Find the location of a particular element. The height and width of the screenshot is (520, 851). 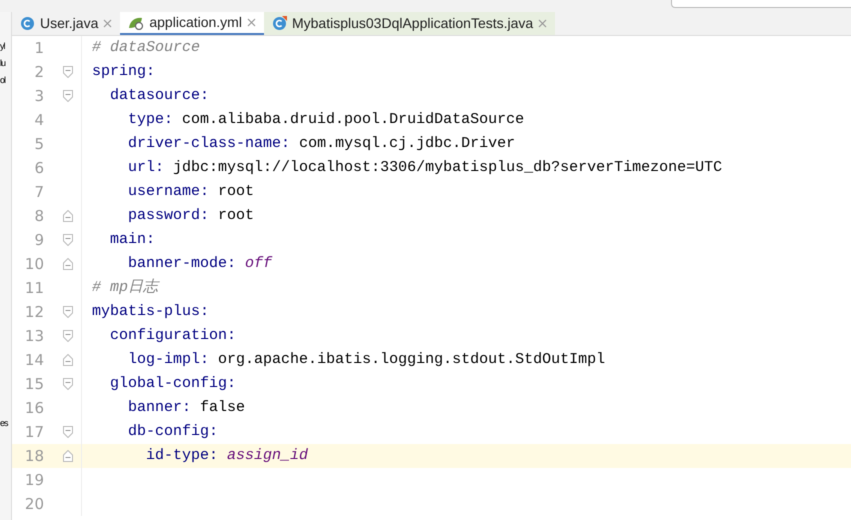

line-number: 14 is located at coordinates (34, 360).